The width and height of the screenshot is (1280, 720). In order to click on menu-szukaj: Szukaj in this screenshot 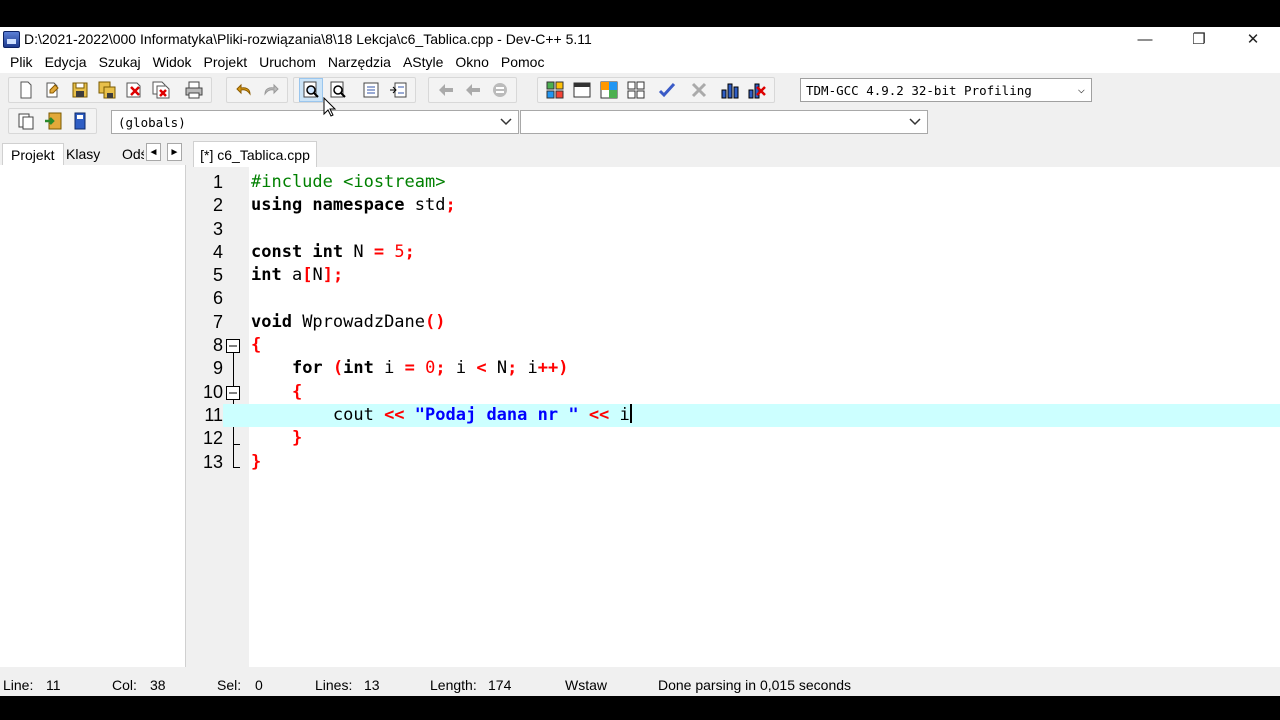, I will do `click(120, 62)`.